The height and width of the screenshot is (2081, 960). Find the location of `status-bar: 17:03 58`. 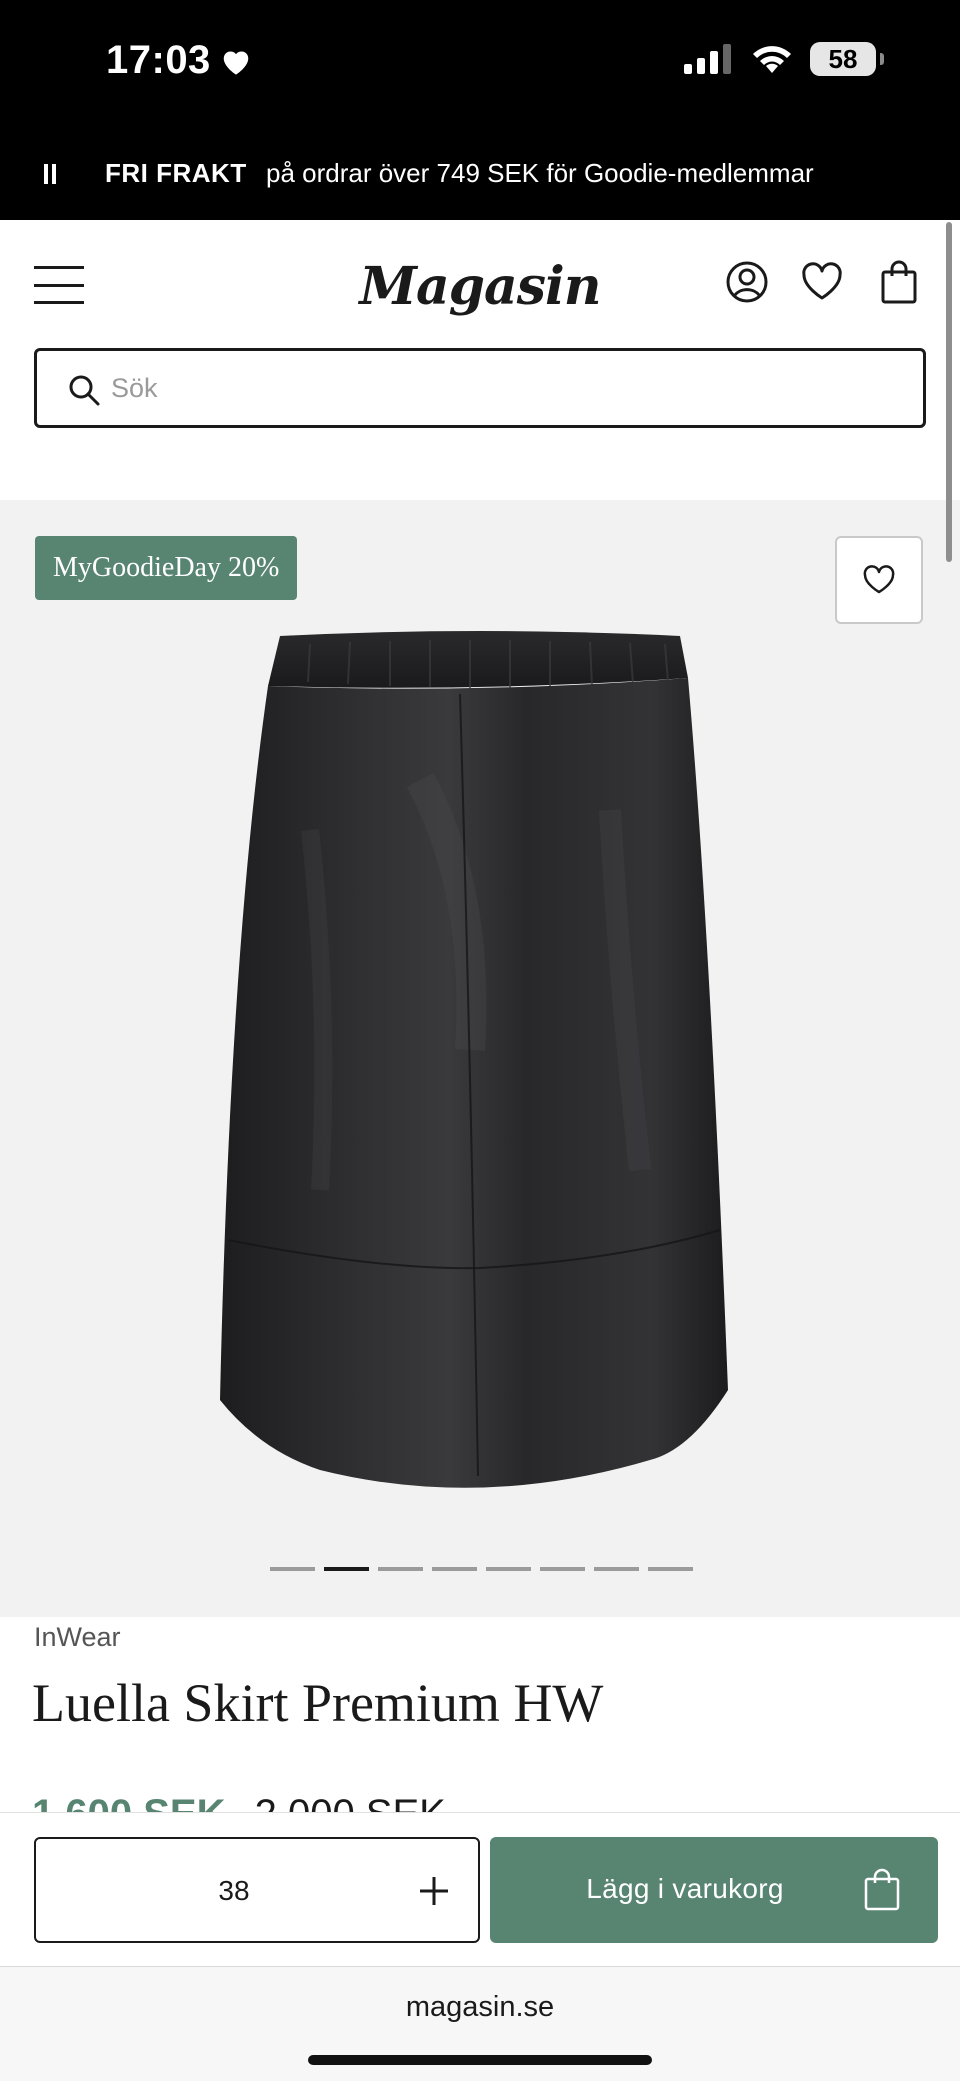

status-bar: 17:03 58 is located at coordinates (480, 64).